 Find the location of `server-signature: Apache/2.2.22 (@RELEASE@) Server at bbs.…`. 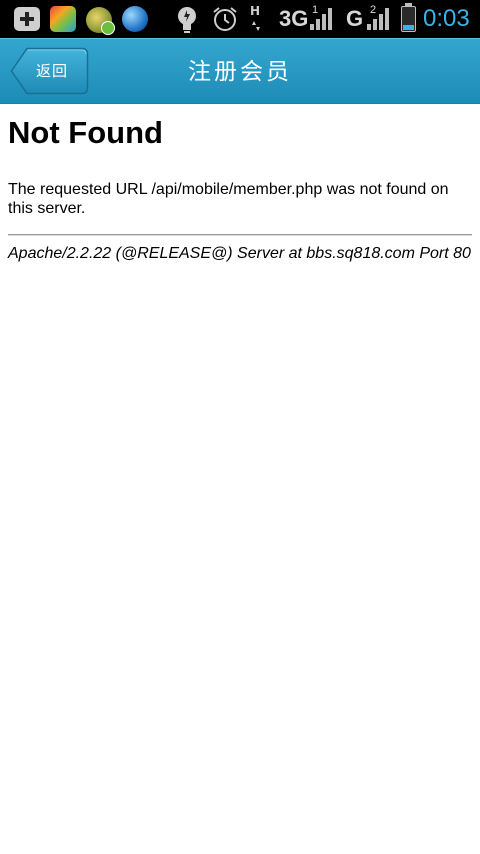

server-signature: Apache/2.2.22 (@RELEASE@) Server at bbs.… is located at coordinates (239, 253).